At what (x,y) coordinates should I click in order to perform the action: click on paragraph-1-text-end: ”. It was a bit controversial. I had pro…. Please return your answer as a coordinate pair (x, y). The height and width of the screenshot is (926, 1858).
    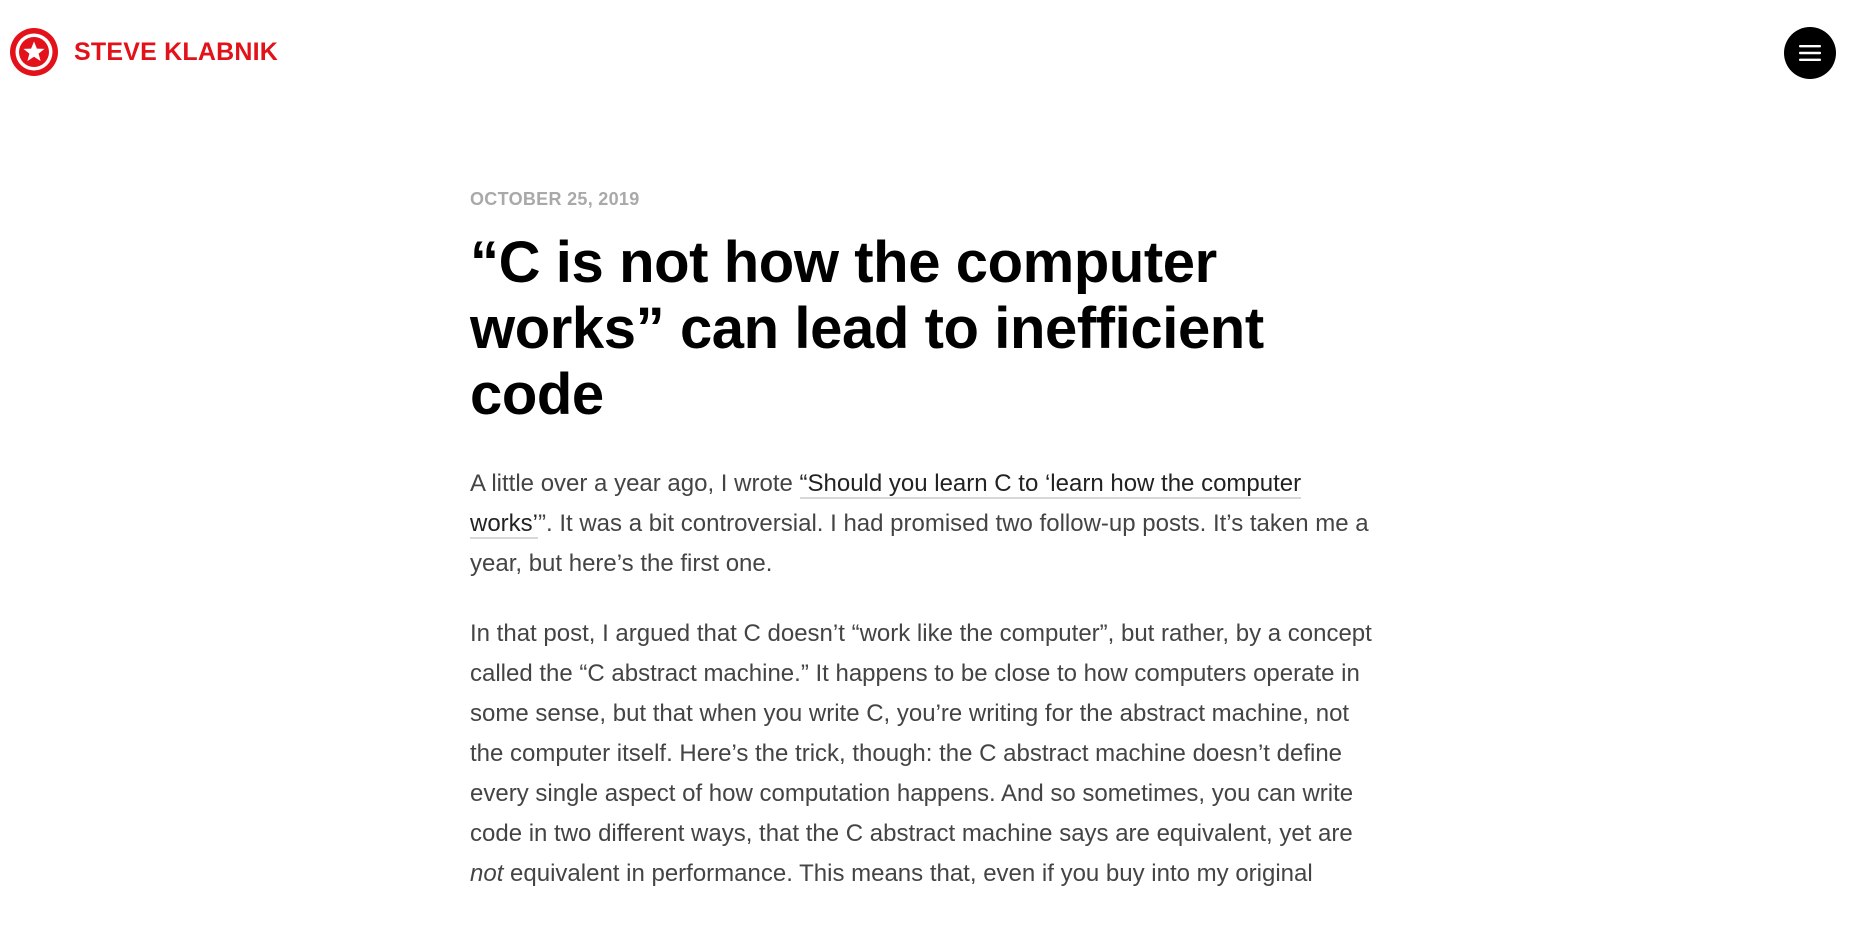
    Looking at the image, I should click on (919, 543).